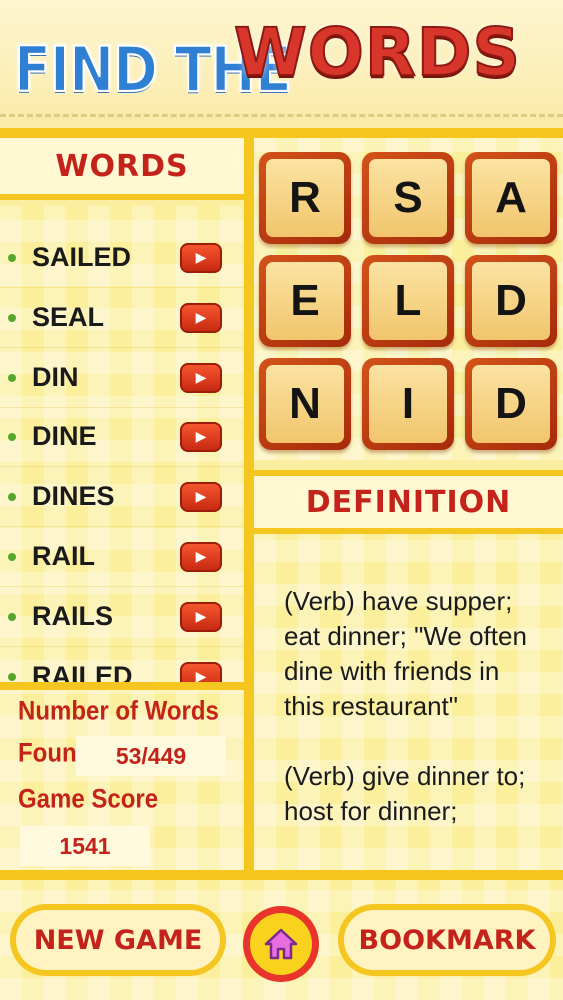 The width and height of the screenshot is (563, 1000). Describe the element at coordinates (281, 875) in the screenshot. I see `bottom-divider` at that location.